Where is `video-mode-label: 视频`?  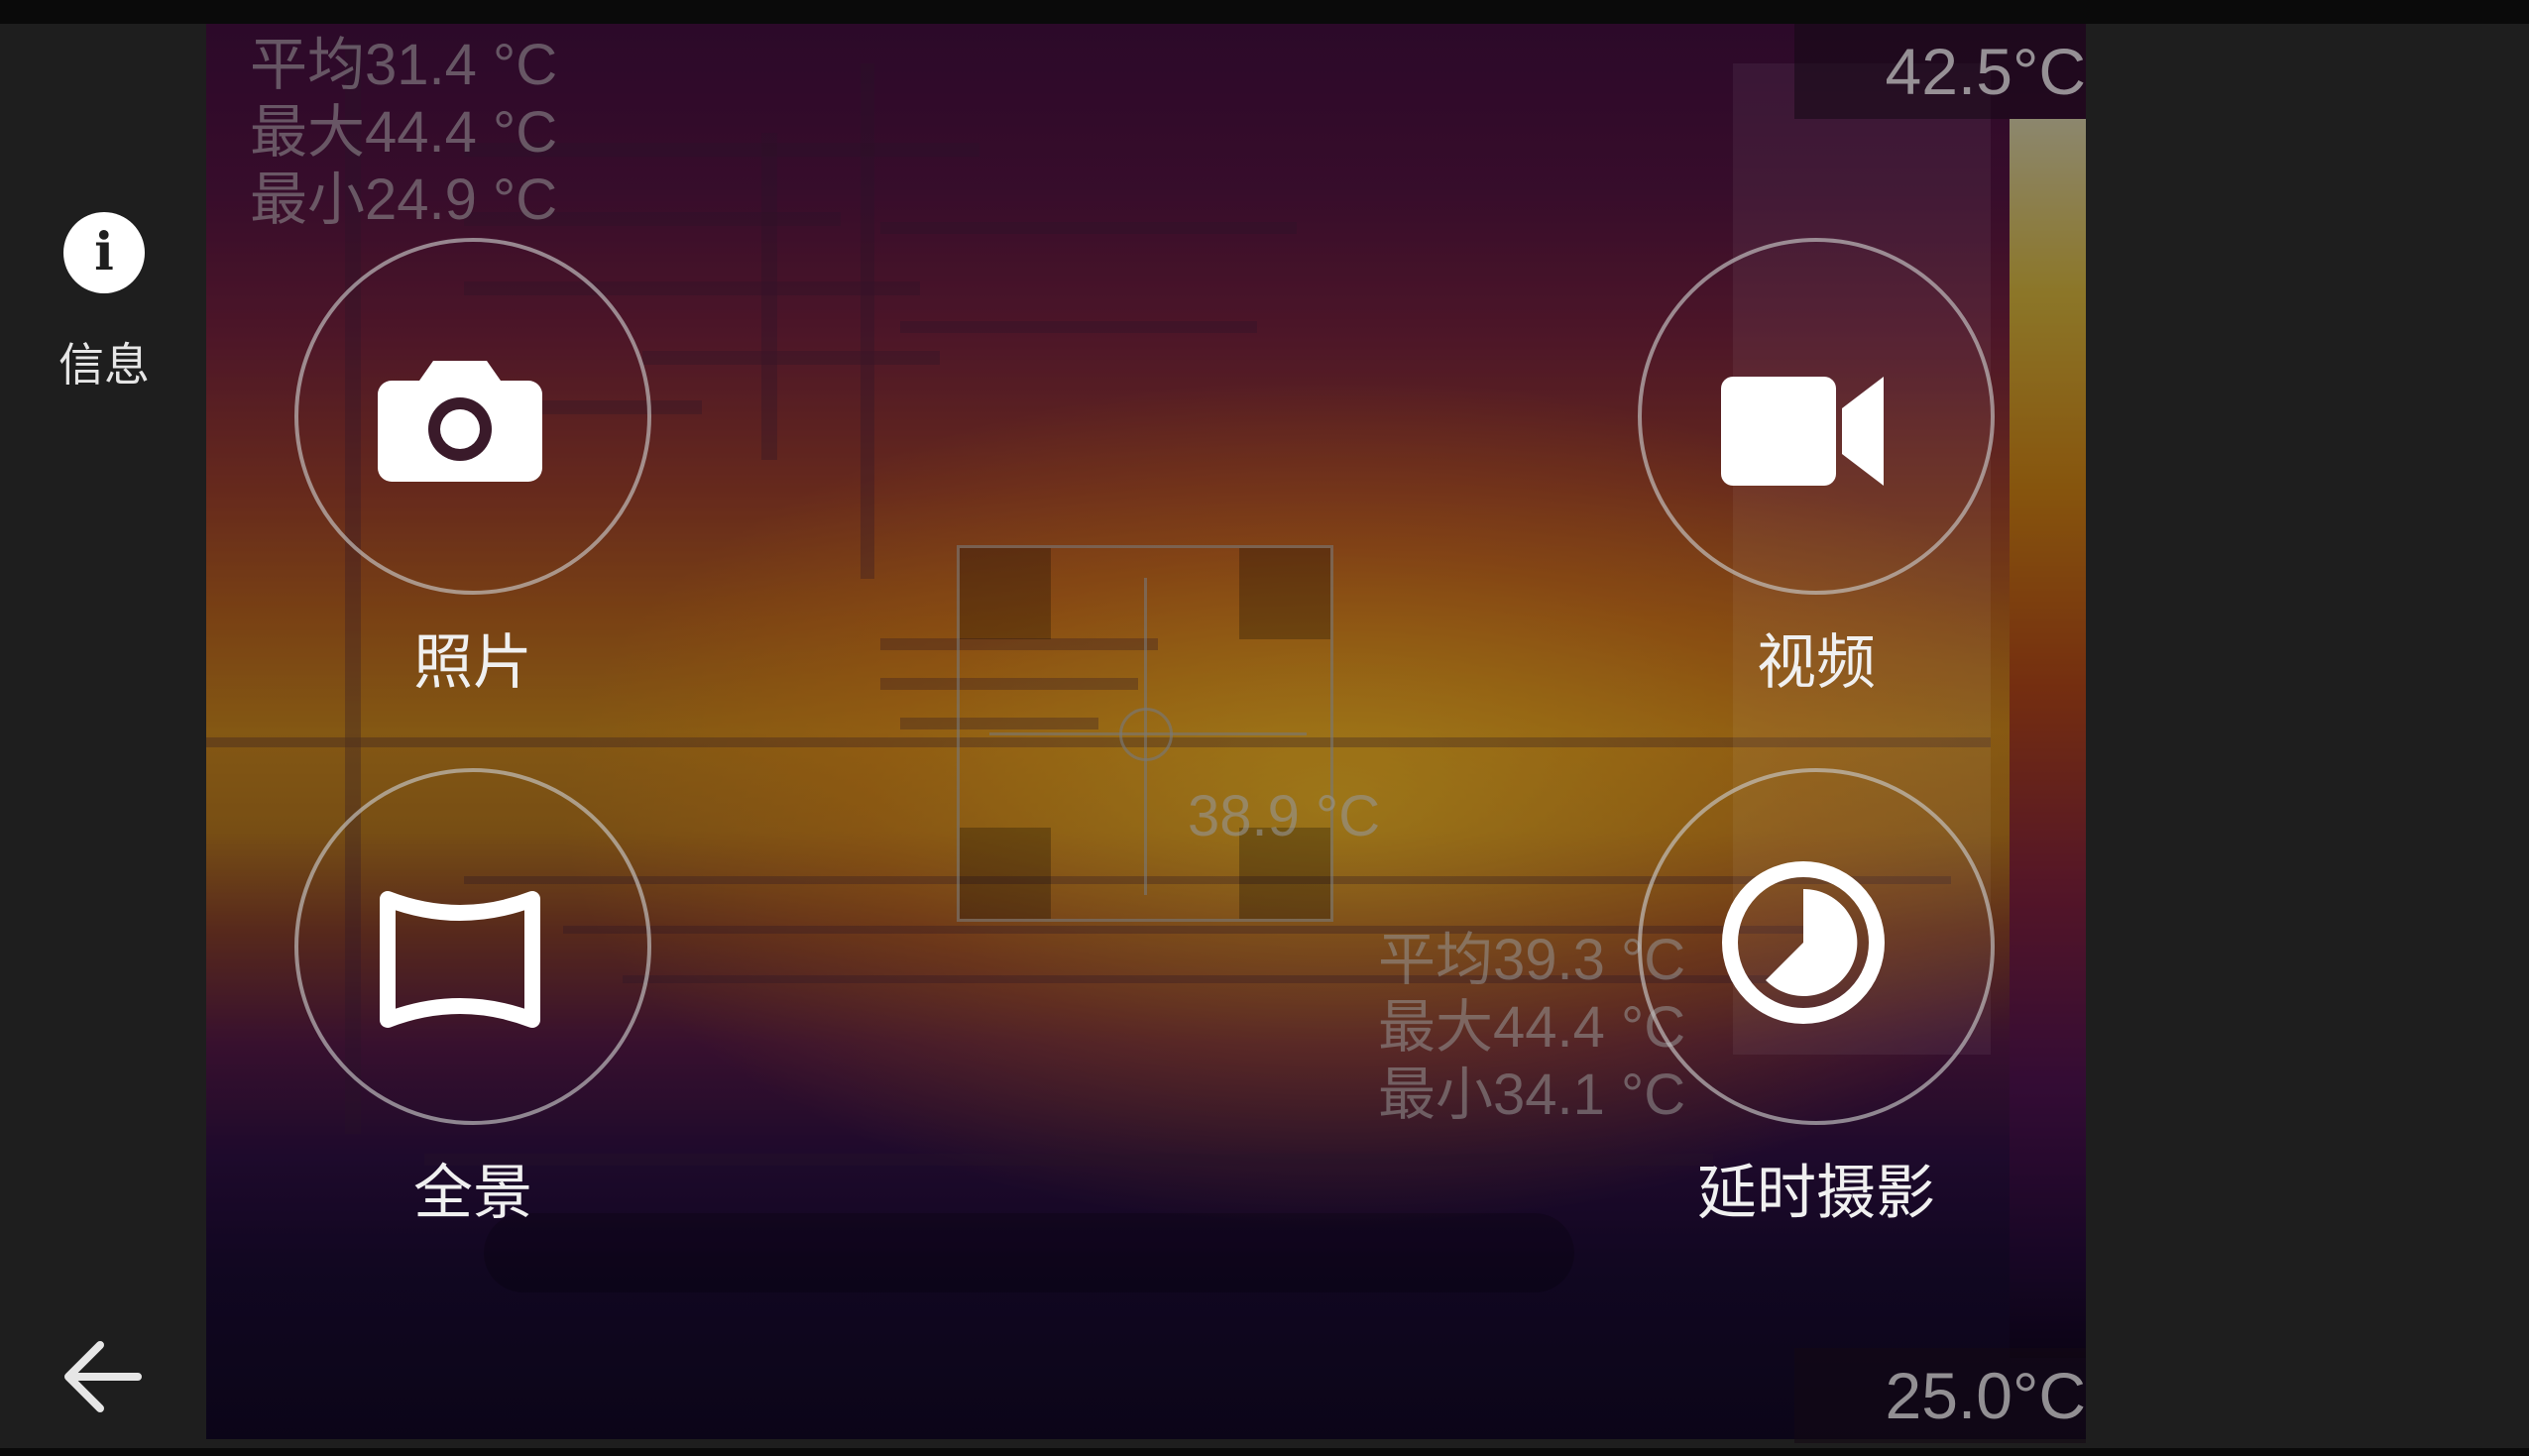 video-mode-label: 视频 is located at coordinates (1816, 663).